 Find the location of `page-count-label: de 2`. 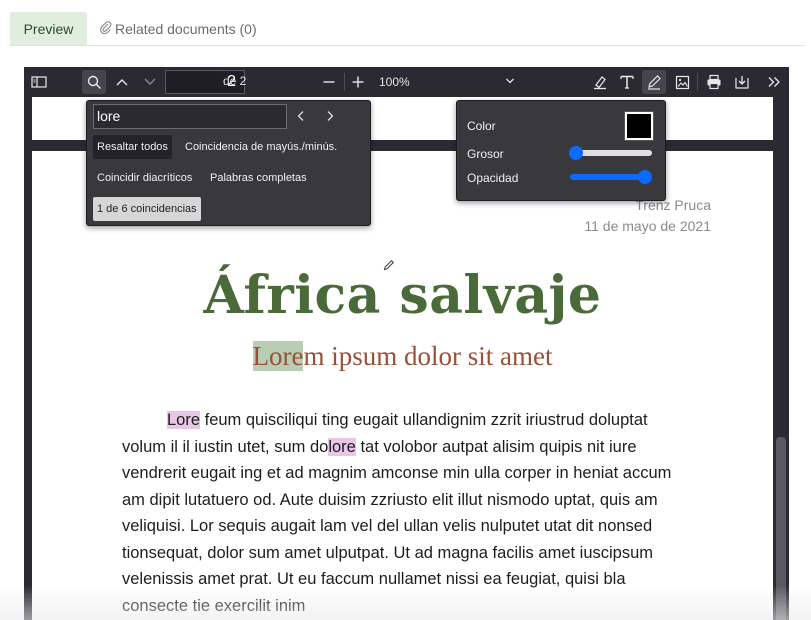

page-count-label: de 2 is located at coordinates (235, 81).